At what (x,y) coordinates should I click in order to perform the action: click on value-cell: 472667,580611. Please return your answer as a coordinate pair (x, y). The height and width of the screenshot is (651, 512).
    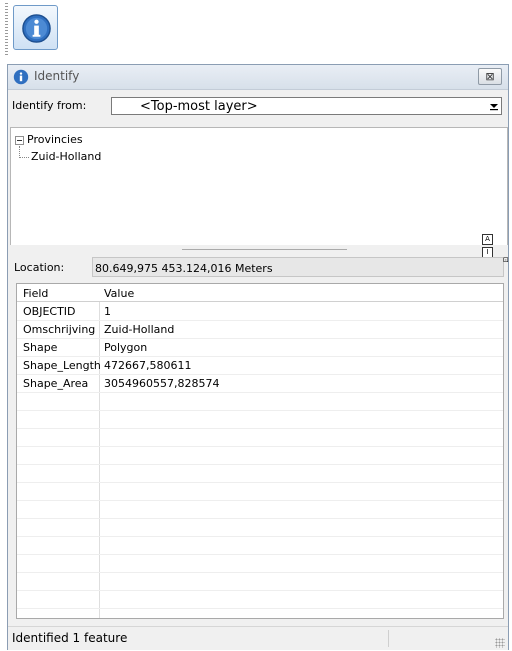
    Looking at the image, I should click on (148, 365).